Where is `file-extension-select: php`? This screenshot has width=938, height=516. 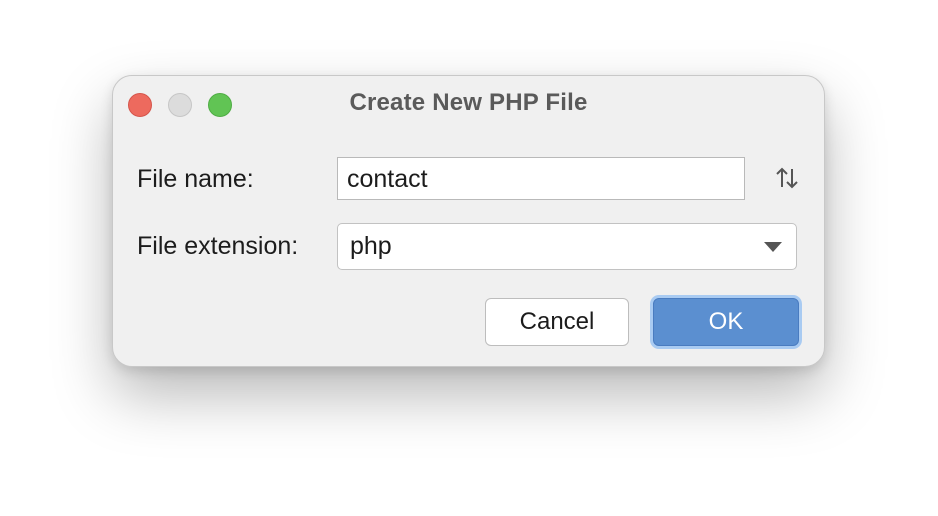 file-extension-select: php is located at coordinates (567, 246).